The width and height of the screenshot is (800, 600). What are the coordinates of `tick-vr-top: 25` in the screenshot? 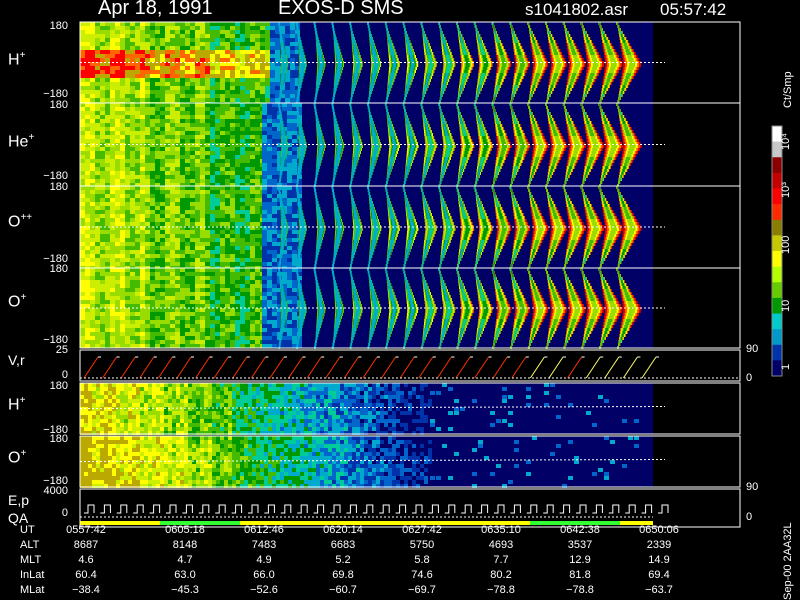 It's located at (61, 350).